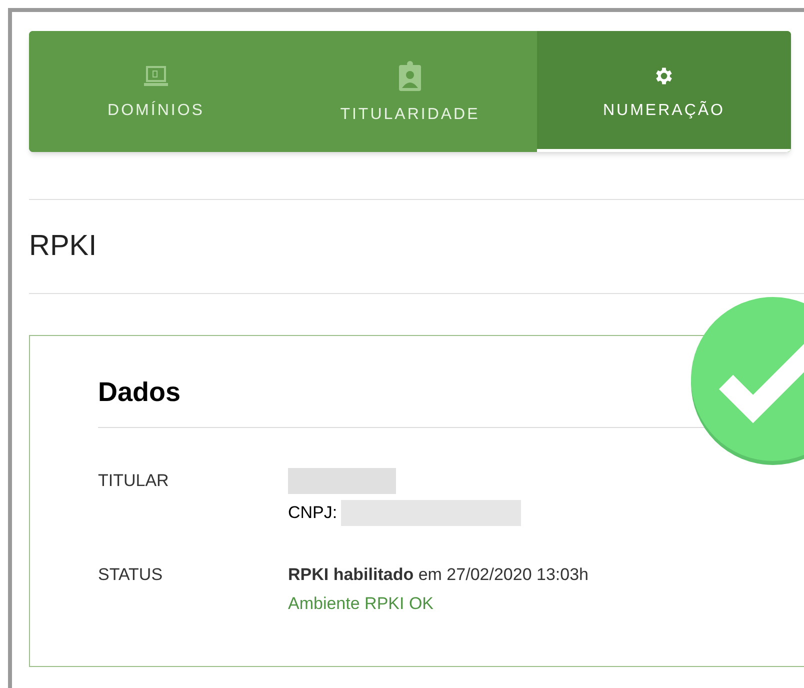  What do you see at coordinates (410, 91) in the screenshot?
I see `tab: TITULARIDADE` at bounding box center [410, 91].